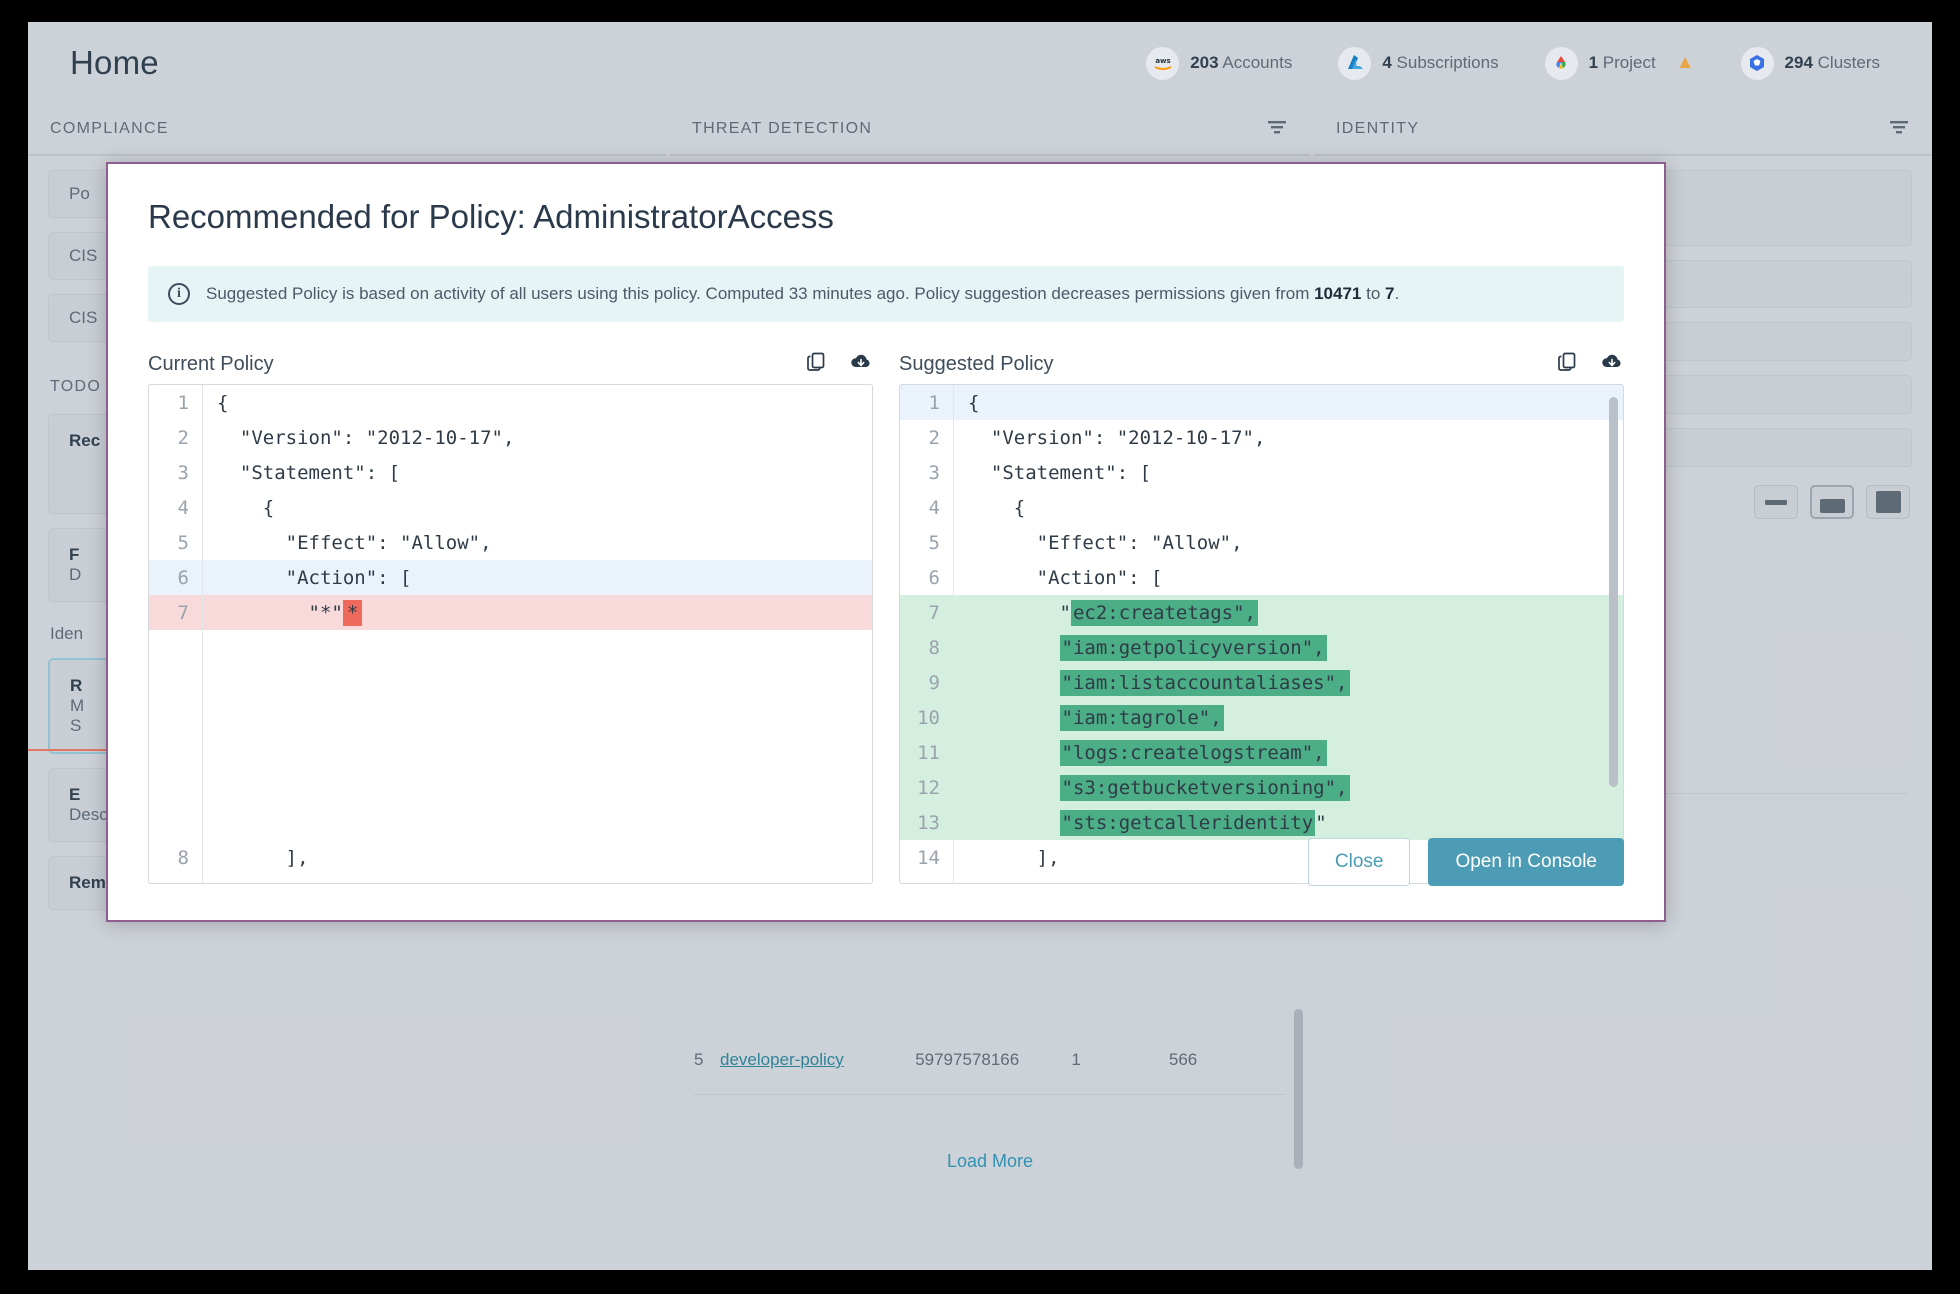  What do you see at coordinates (211, 363) in the screenshot?
I see `current-policy-label: Current Policy` at bounding box center [211, 363].